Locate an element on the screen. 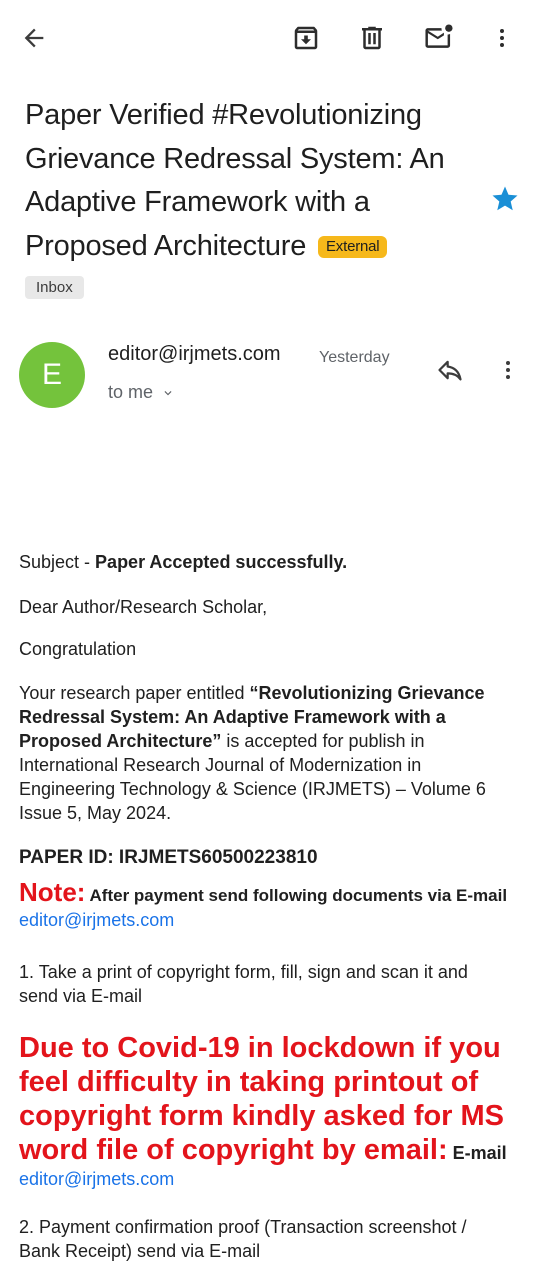 This screenshot has height=1280, width=535. congratulation: Congratulation is located at coordinates (78, 649).